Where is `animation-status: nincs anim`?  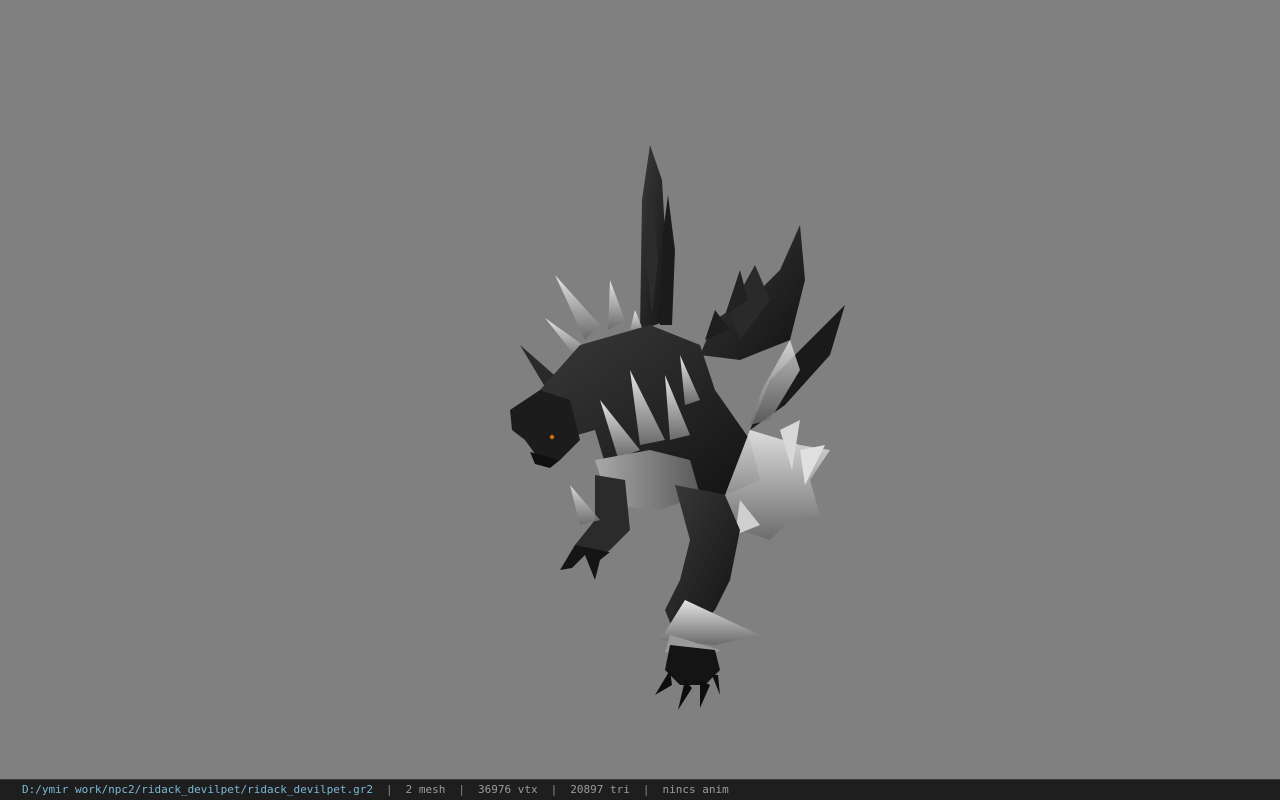
animation-status: nincs anim is located at coordinates (695, 789).